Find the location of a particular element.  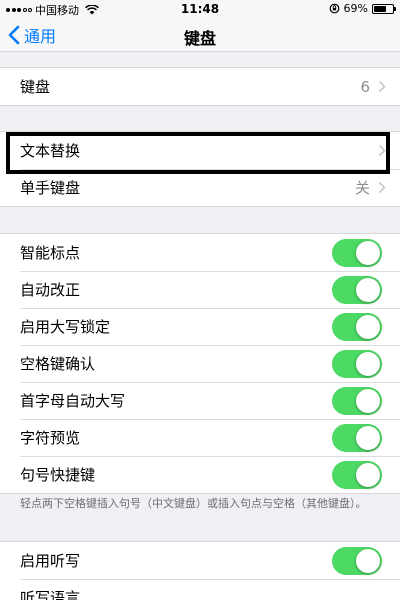

orientation-lock-icon is located at coordinates (334, 8).